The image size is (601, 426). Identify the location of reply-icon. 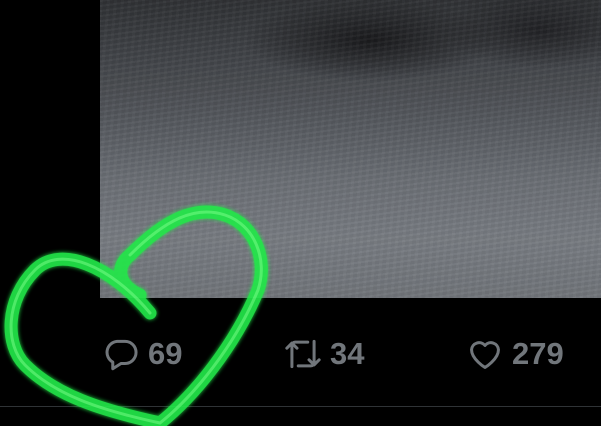
(121, 355).